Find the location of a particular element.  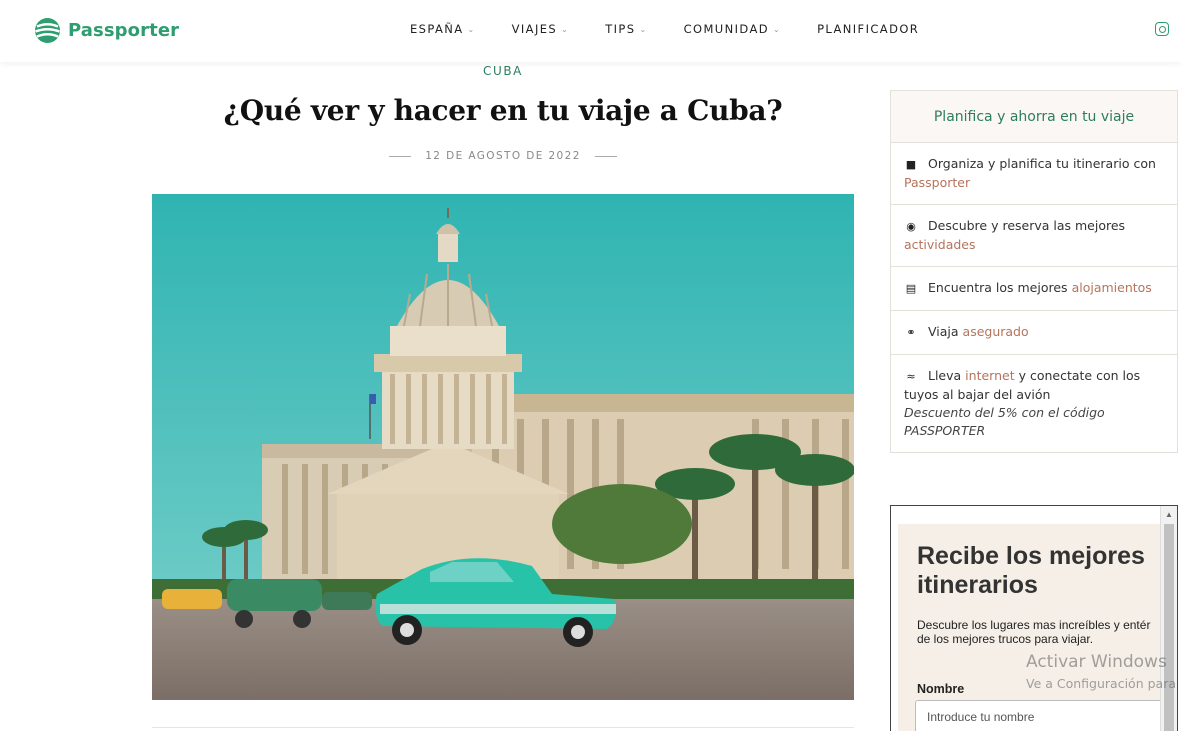

map-icon: ■ is located at coordinates (911, 164).